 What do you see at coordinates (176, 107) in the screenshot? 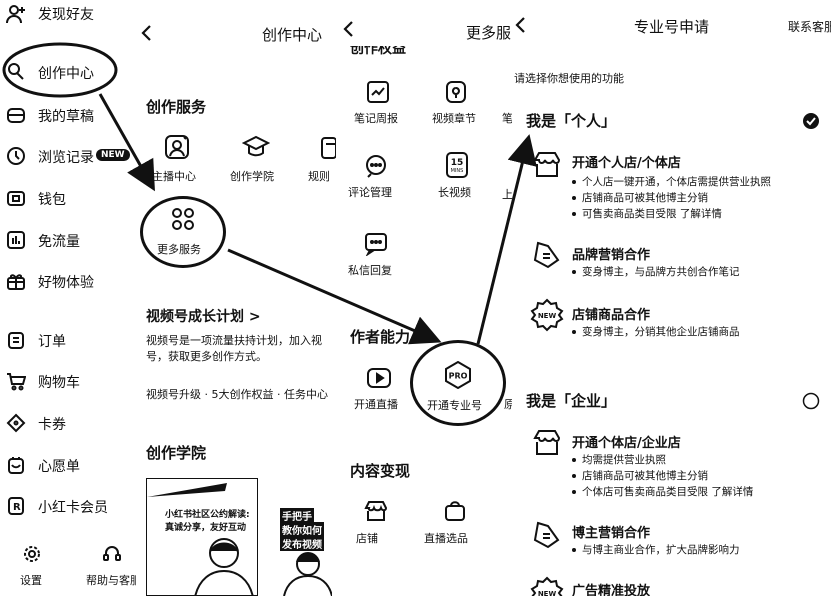
I see `services-heading: 创作服务` at bounding box center [176, 107].